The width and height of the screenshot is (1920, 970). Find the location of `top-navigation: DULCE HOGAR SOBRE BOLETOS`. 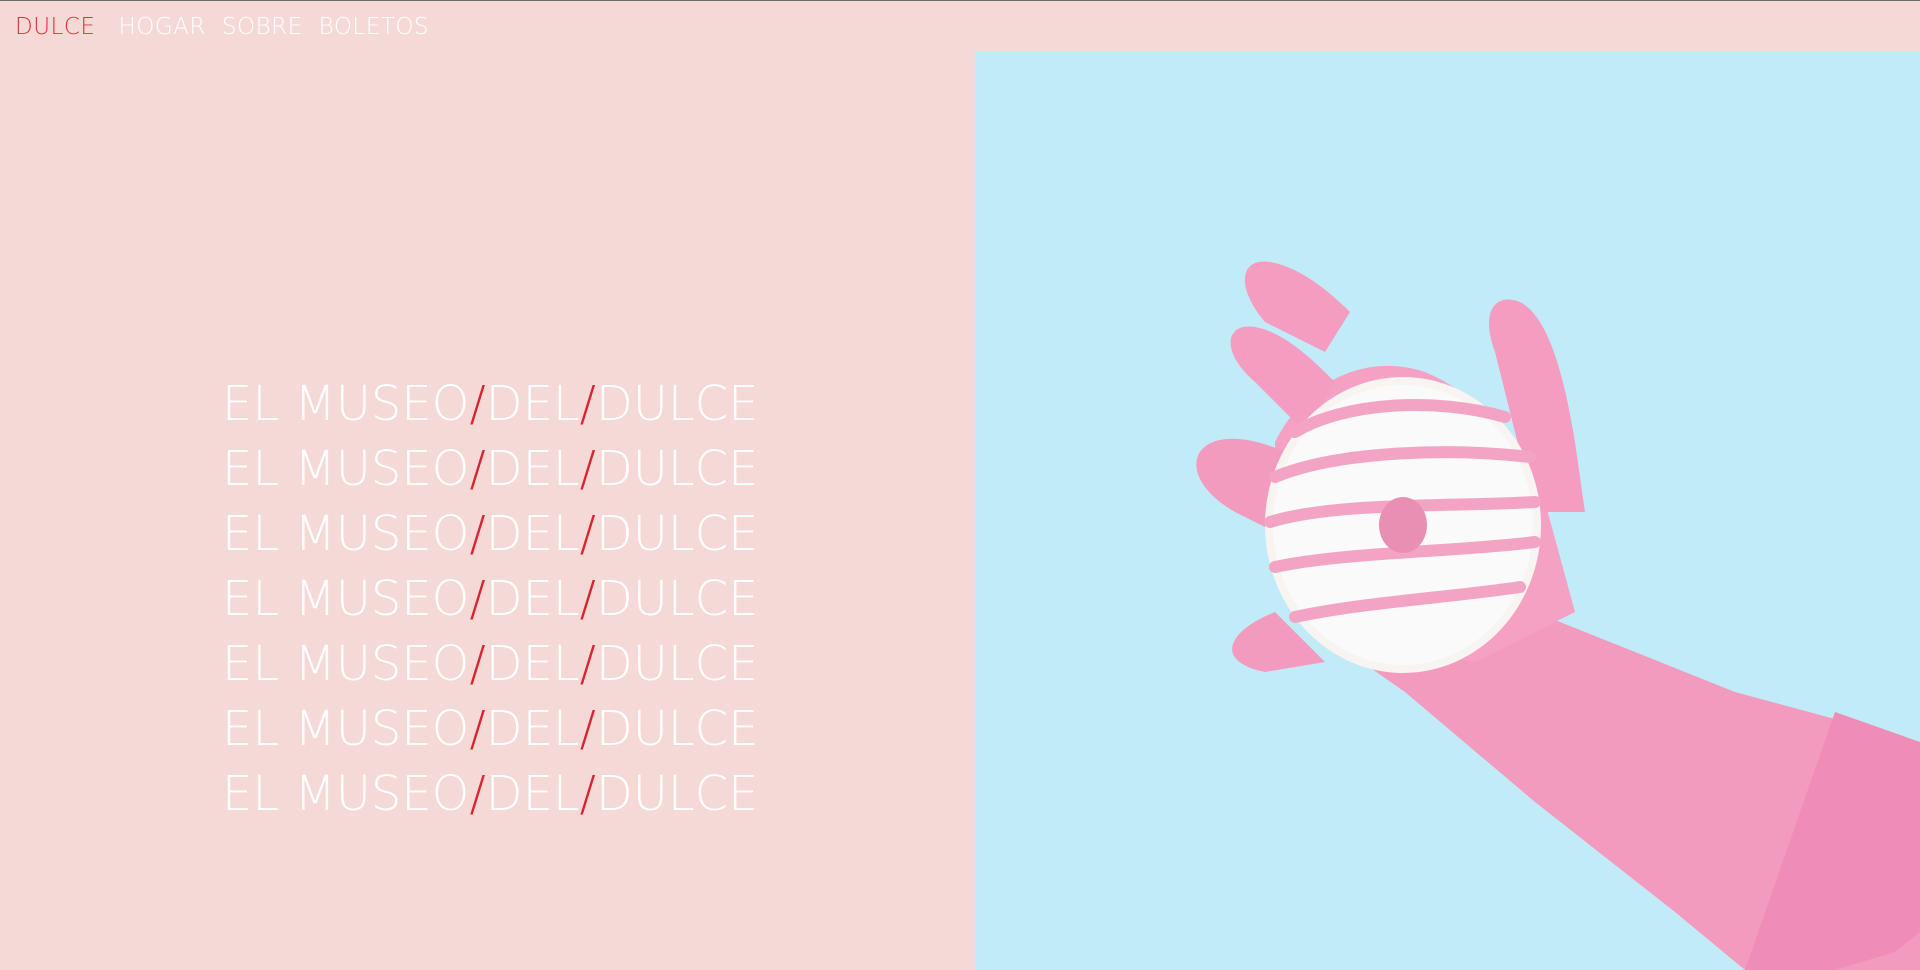

top-navigation: DULCE HOGAR SOBRE BOLETOS is located at coordinates (230, 27).